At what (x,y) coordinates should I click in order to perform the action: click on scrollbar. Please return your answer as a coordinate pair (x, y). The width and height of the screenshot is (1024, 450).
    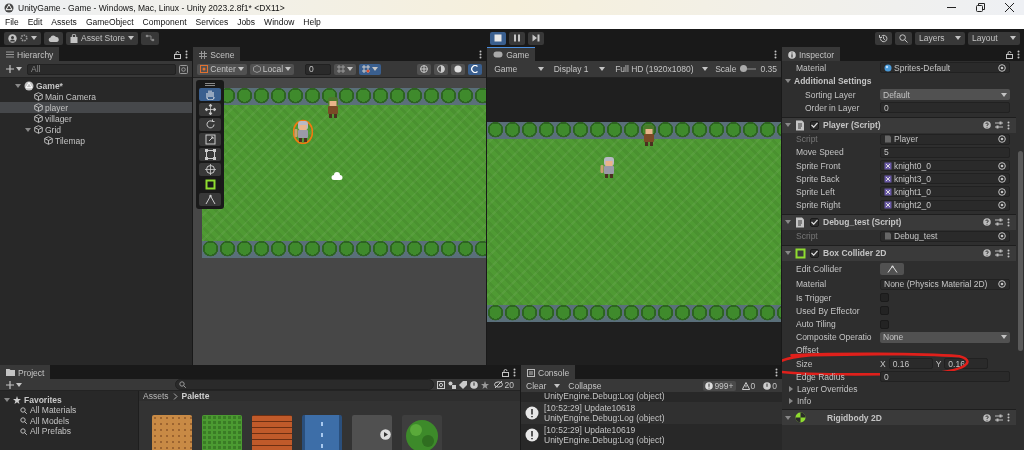
    Looking at the image, I should click on (1020, 251).